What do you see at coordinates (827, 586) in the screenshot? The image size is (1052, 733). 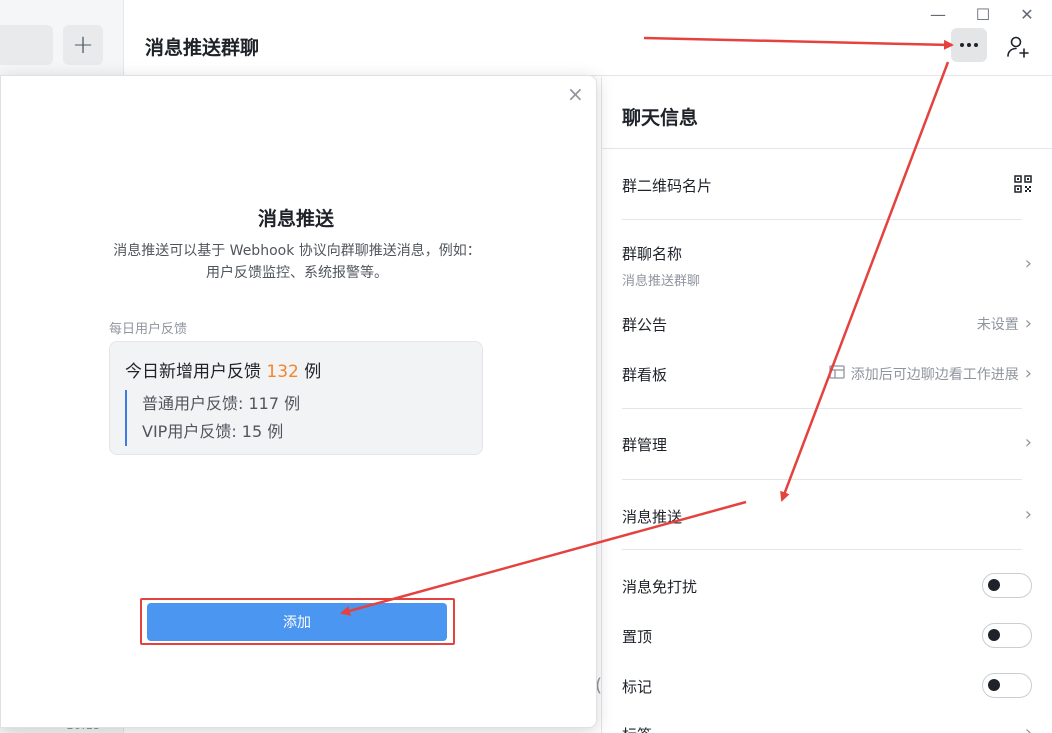 I see `row-dnd: 消息免打扰` at bounding box center [827, 586].